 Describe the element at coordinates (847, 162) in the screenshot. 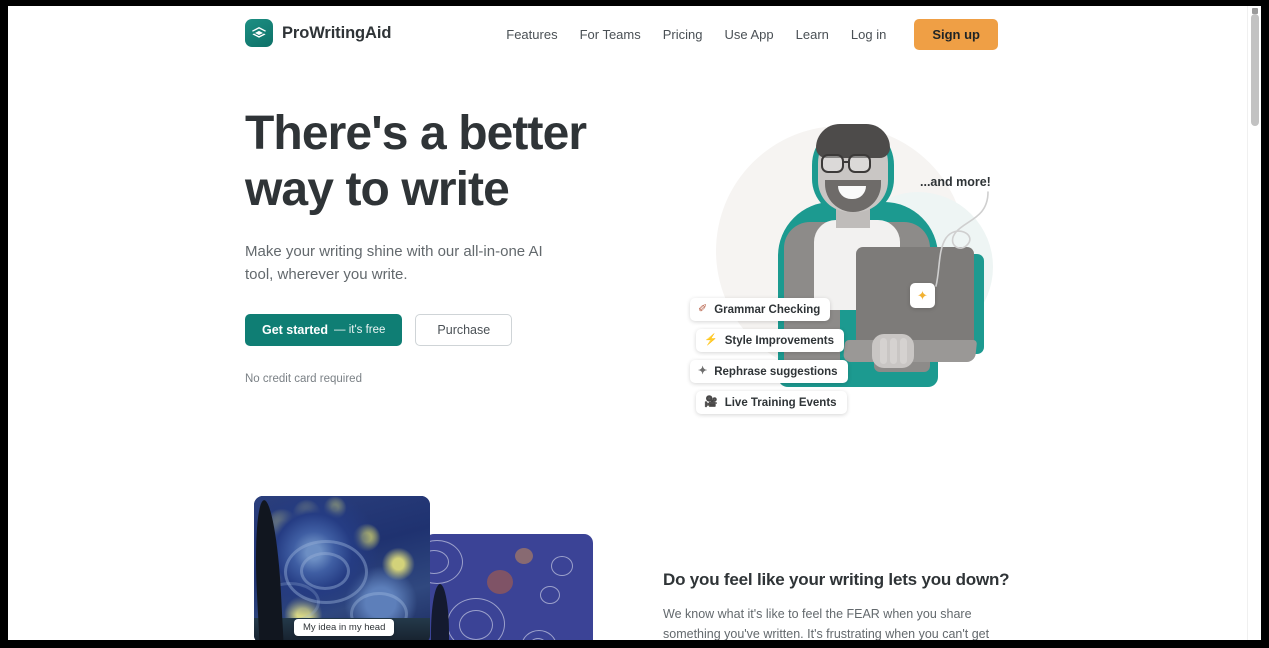

I see `person-eyeglass-bridge` at that location.